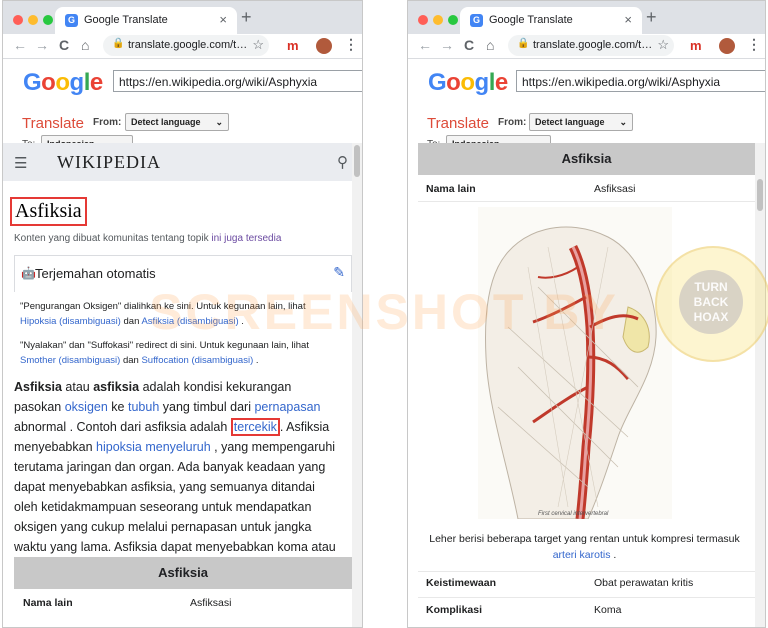  Describe the element at coordinates (246, 238) in the screenshot. I see `community-link: ini juga tersedia` at that location.